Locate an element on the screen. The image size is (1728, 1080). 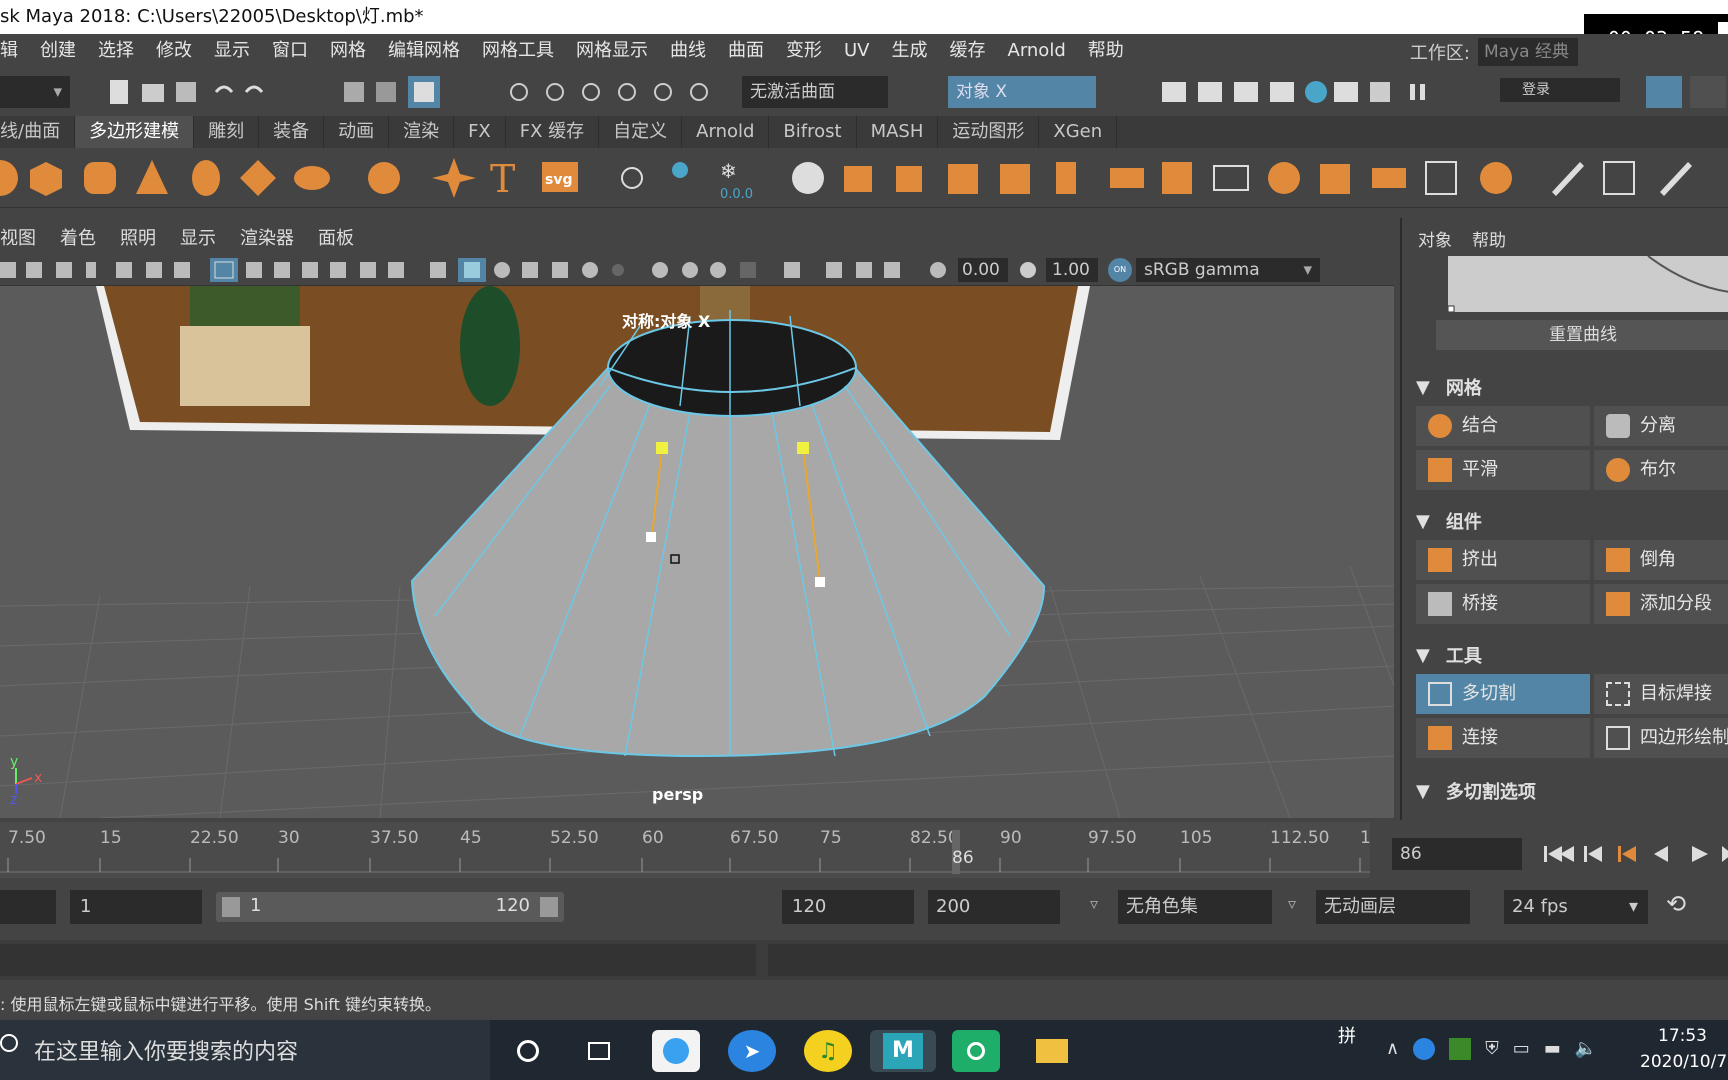
poly-torus-icon is located at coordinates (206, 178).